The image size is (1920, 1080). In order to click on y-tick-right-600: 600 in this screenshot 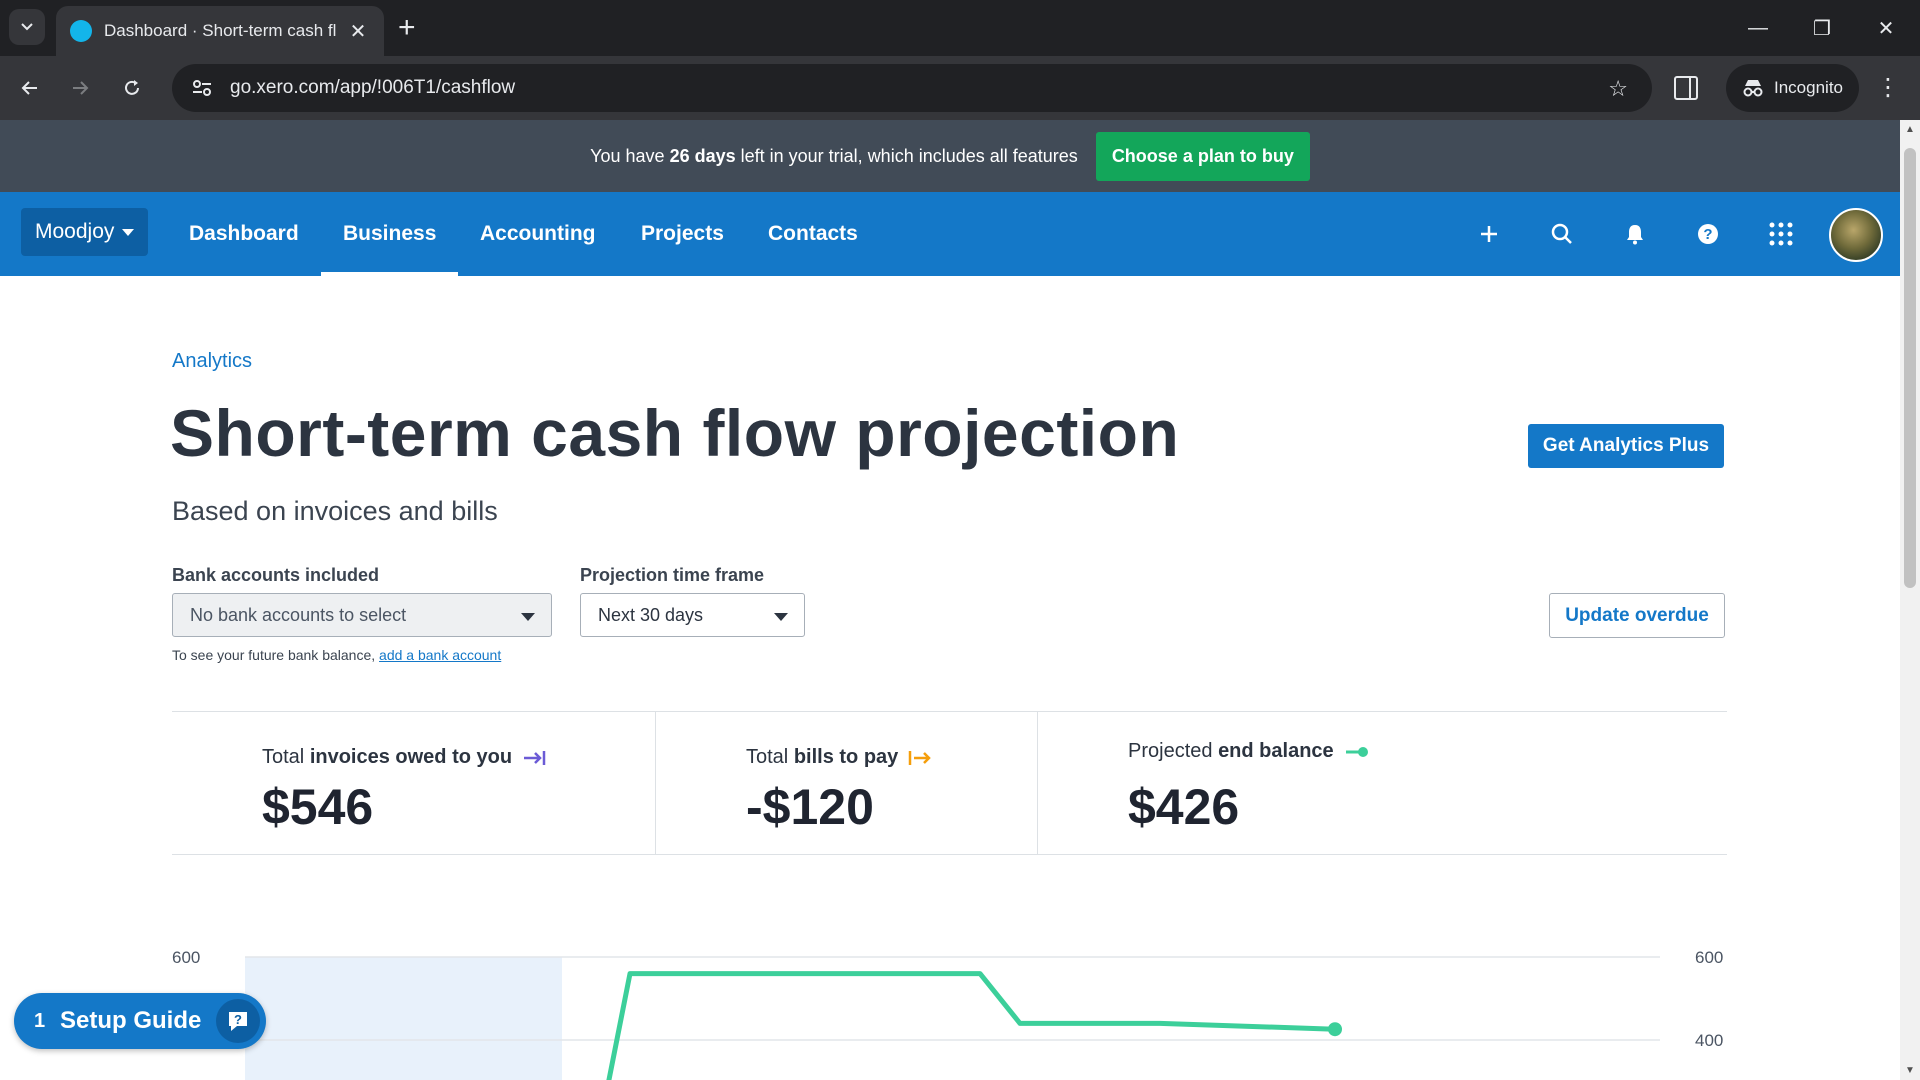, I will do `click(1709, 957)`.